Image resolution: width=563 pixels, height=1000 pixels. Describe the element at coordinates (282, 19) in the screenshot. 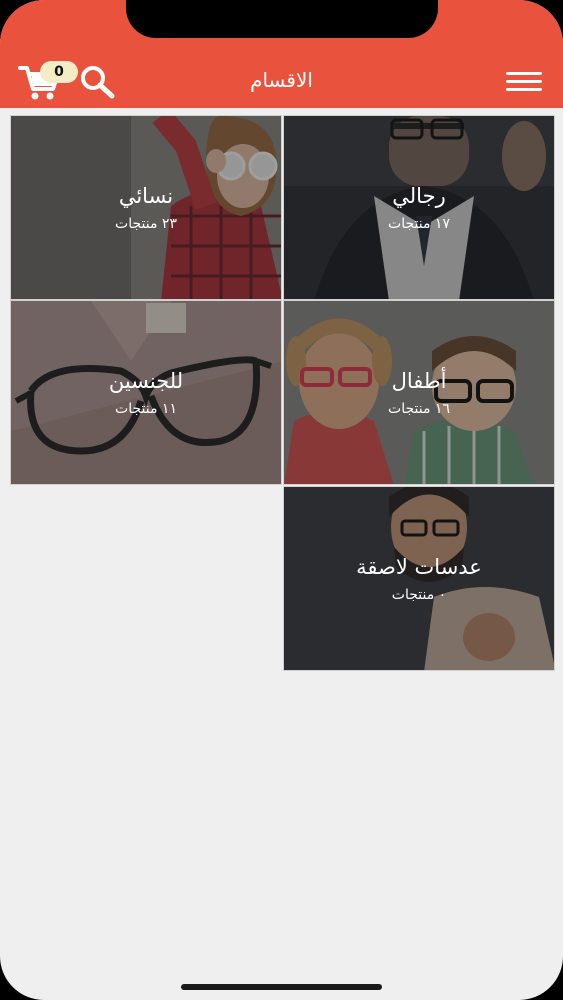

I see `device-notch` at that location.